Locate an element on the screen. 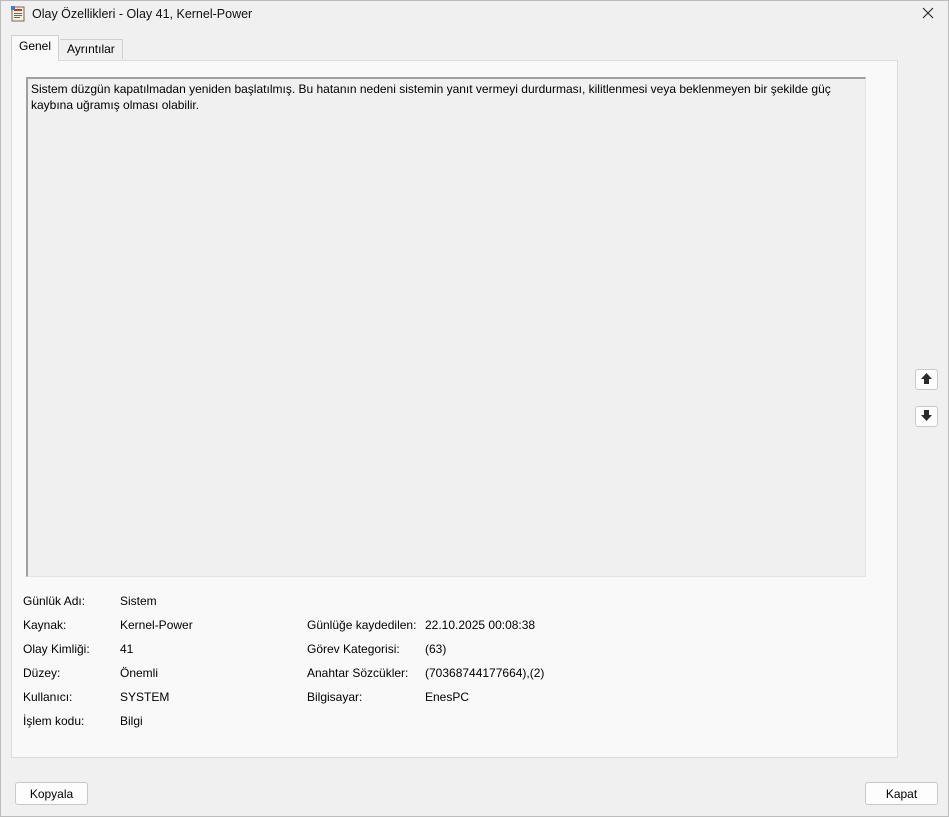 The width and height of the screenshot is (949, 817). field-label-user: Kullanıcı: is located at coordinates (48, 697).